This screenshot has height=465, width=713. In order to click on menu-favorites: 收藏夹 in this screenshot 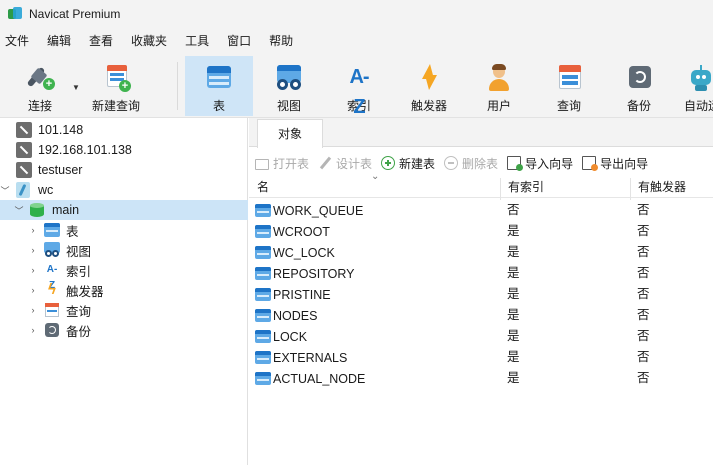, I will do `click(149, 41)`.